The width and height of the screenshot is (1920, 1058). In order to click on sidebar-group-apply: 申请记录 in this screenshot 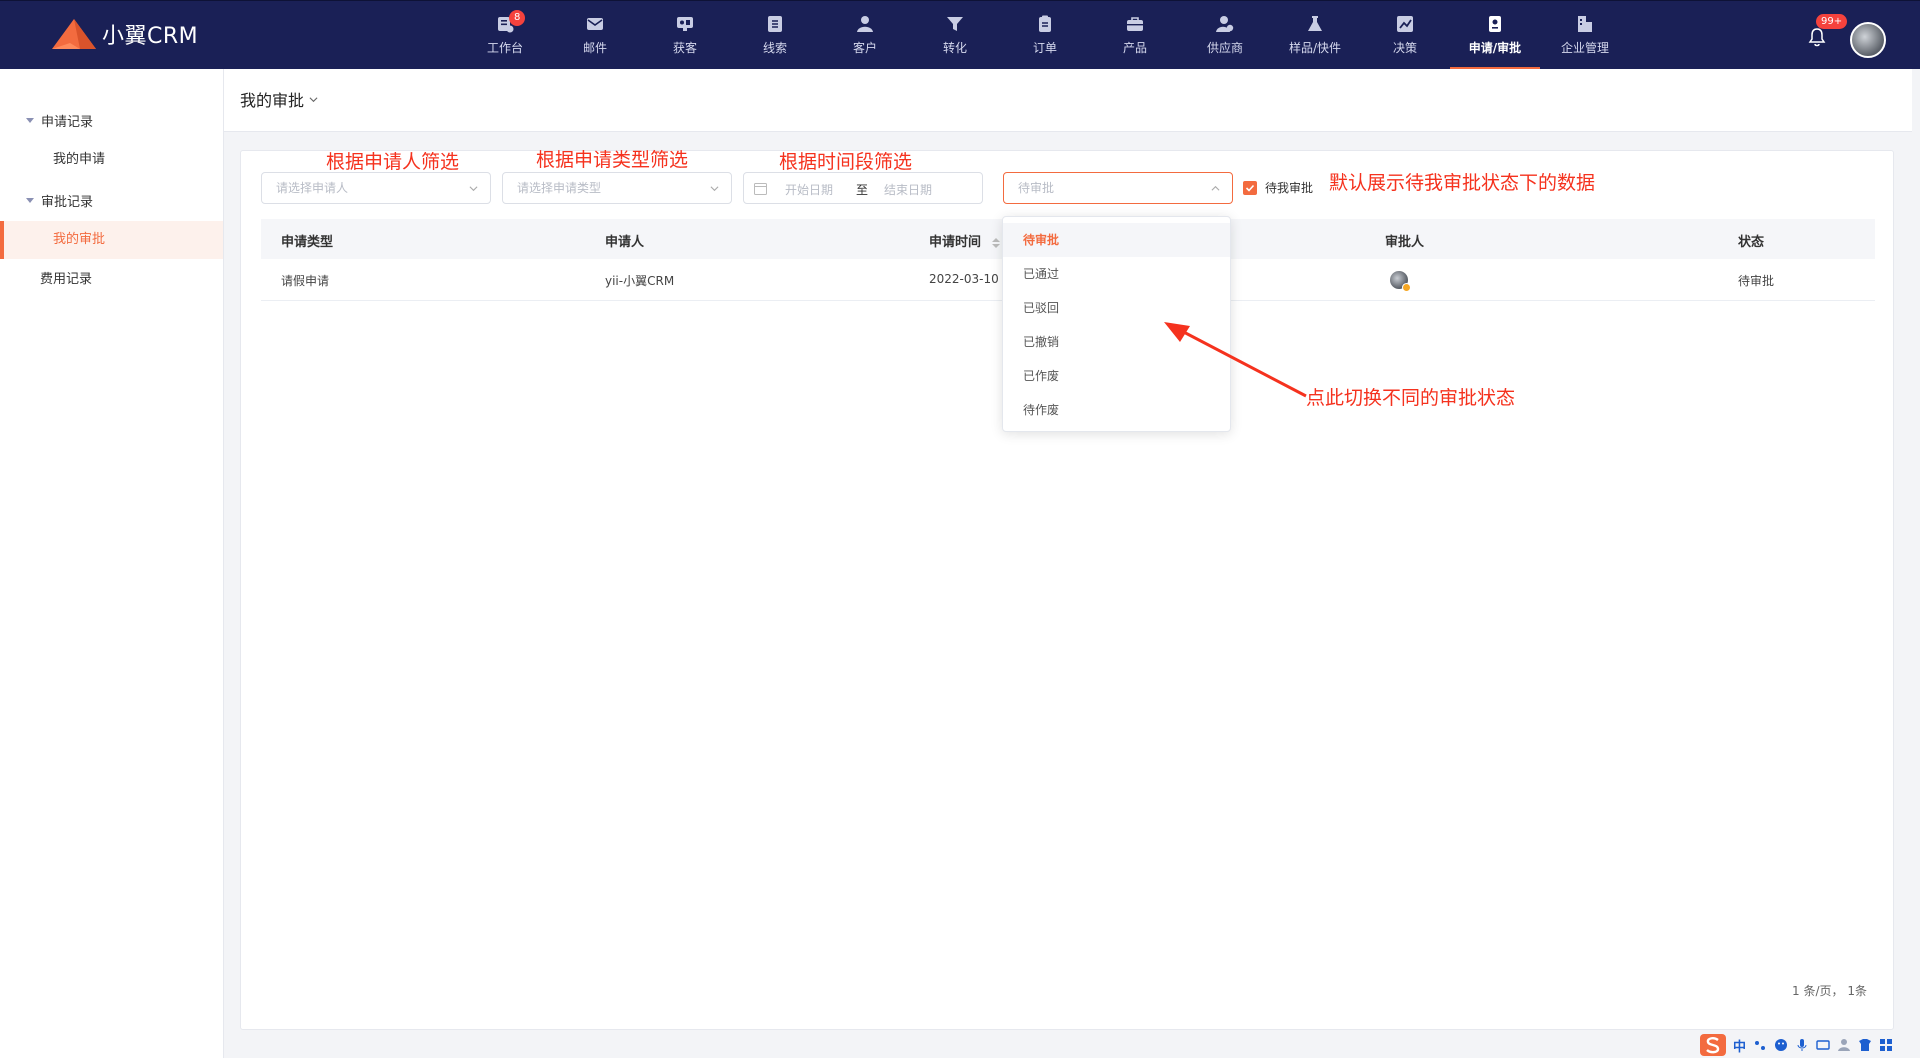, I will do `click(59, 120)`.